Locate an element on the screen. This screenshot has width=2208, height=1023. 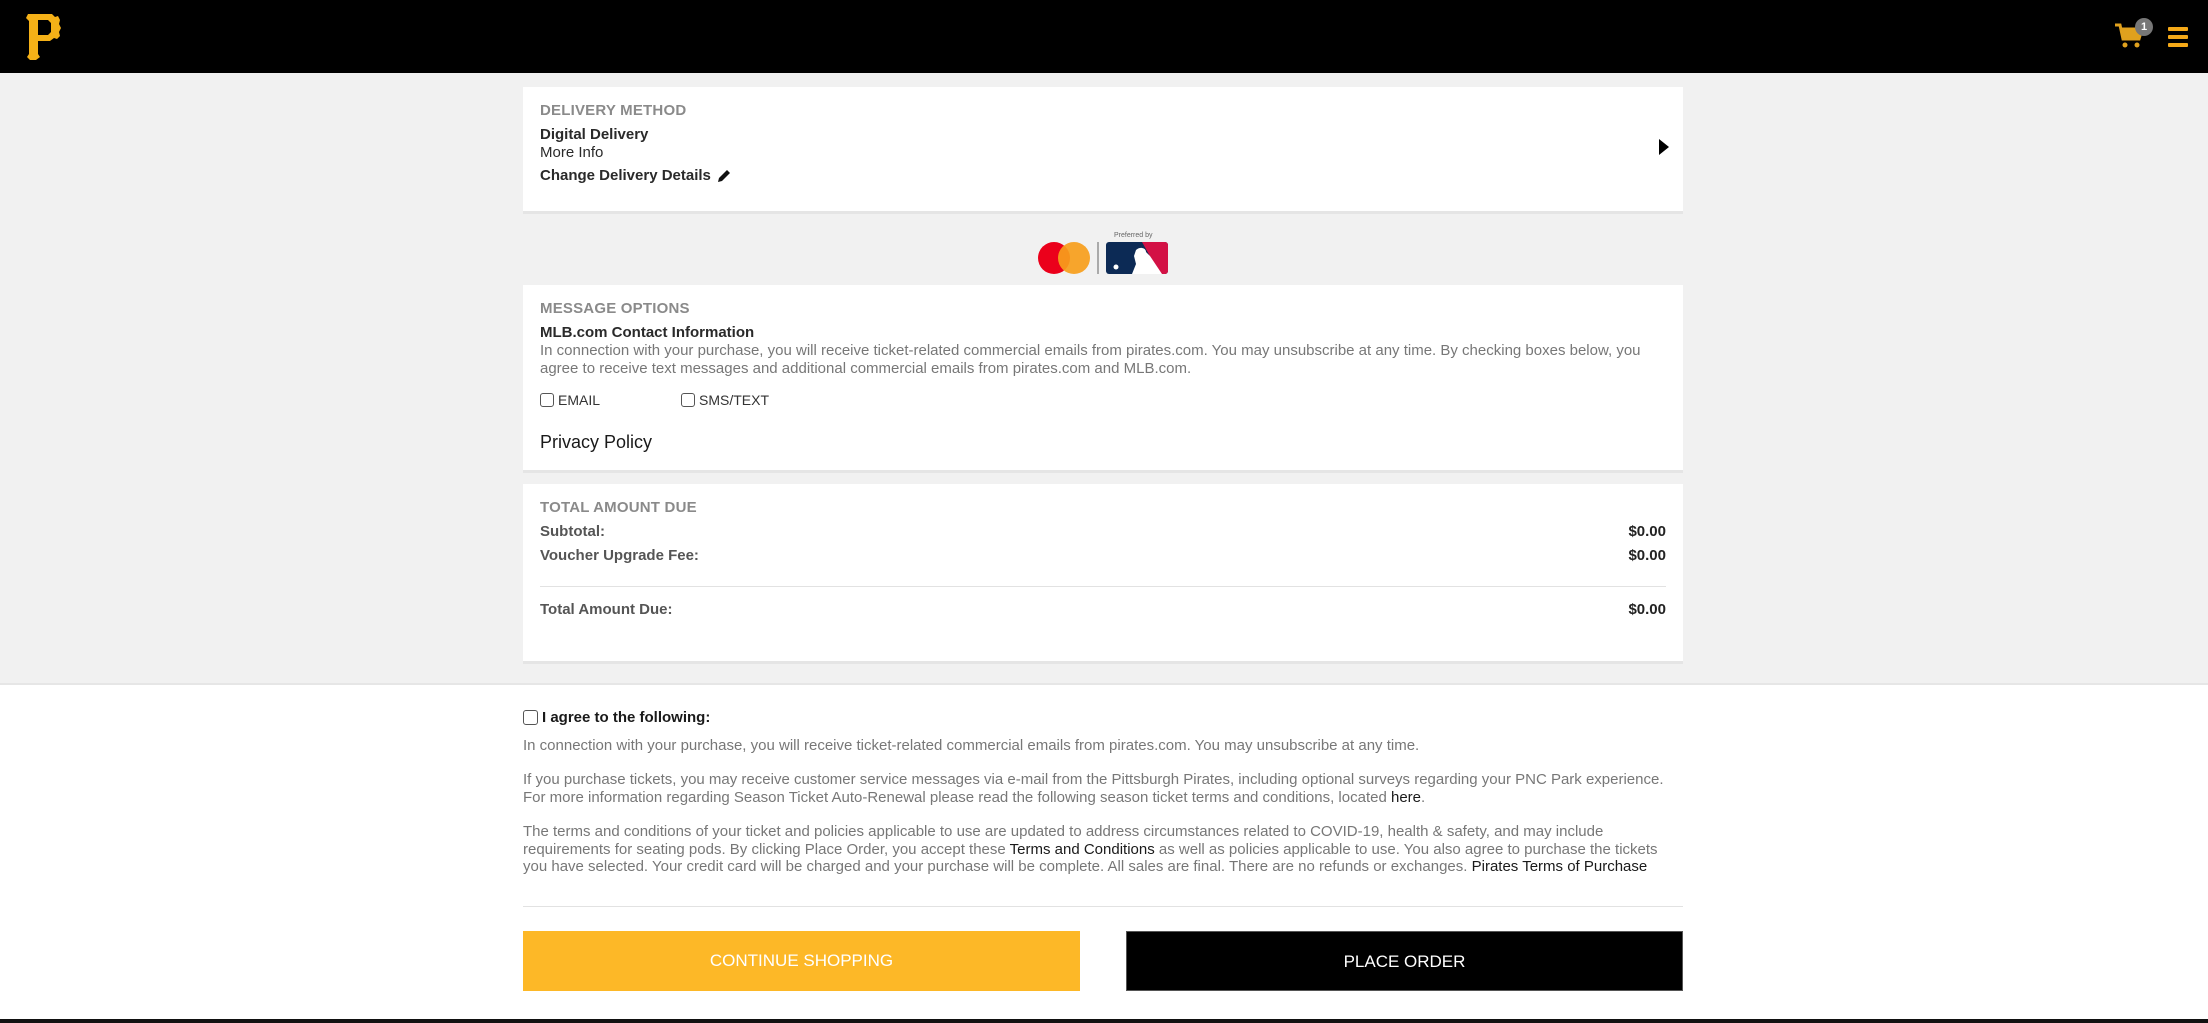
voucher-upgrade-fee-label: Voucher Upgrade Fee: is located at coordinates (619, 555).